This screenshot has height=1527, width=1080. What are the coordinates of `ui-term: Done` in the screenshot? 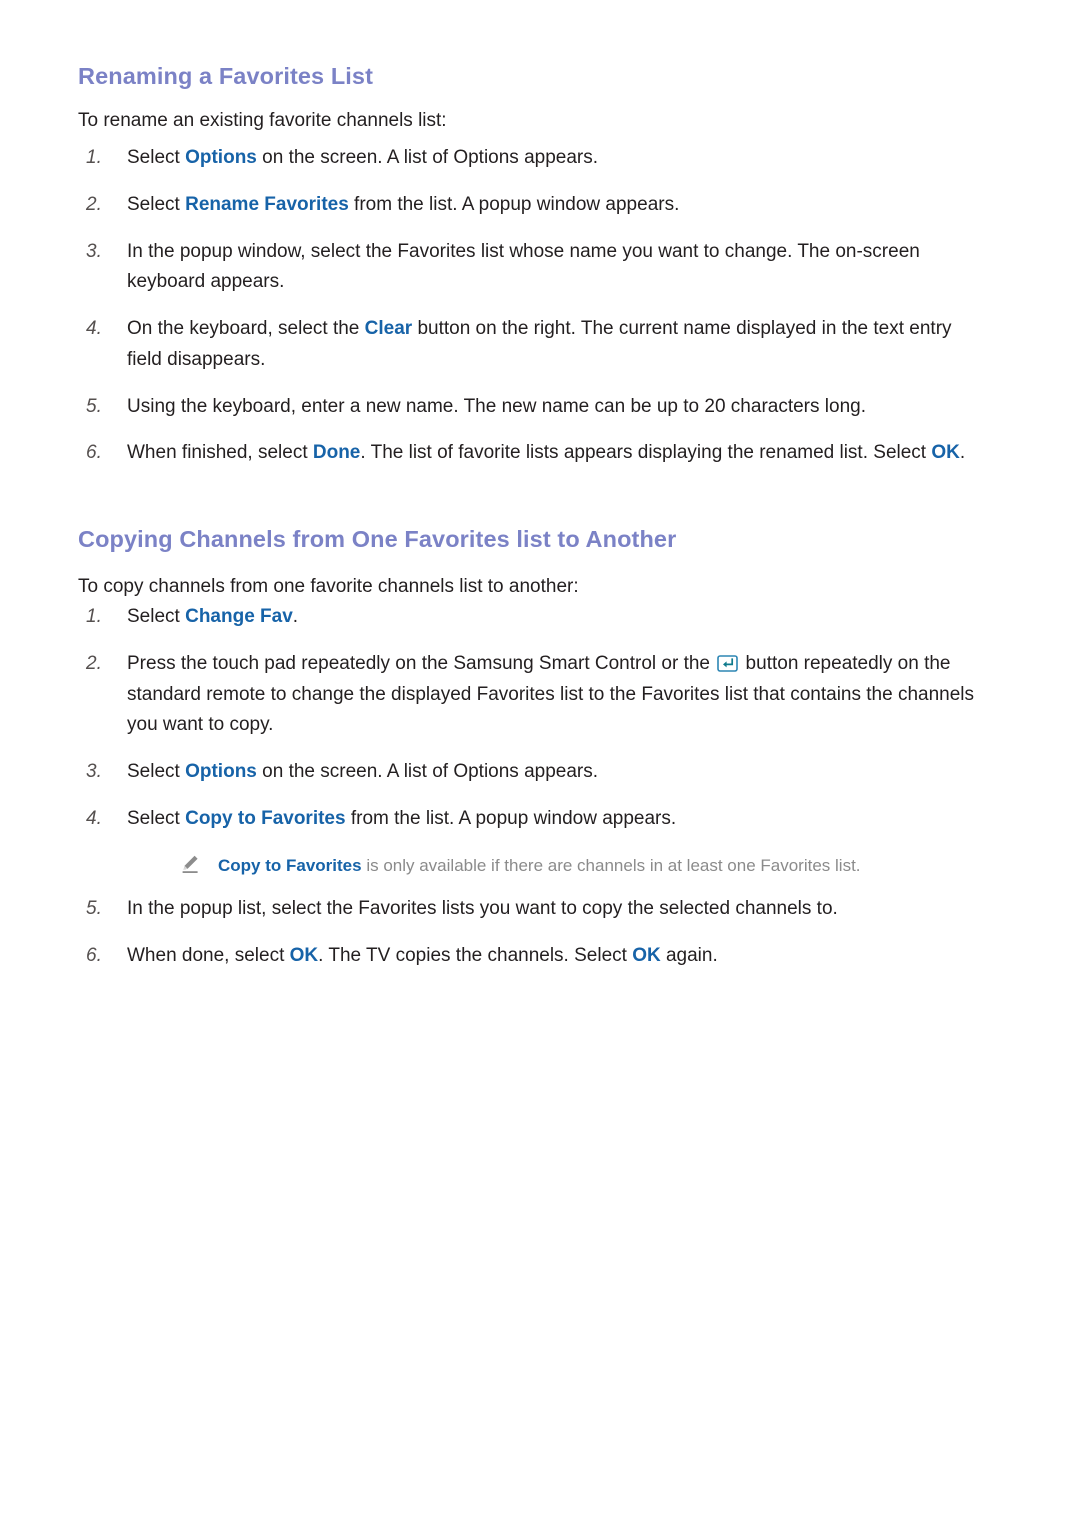 It's located at (337, 452).